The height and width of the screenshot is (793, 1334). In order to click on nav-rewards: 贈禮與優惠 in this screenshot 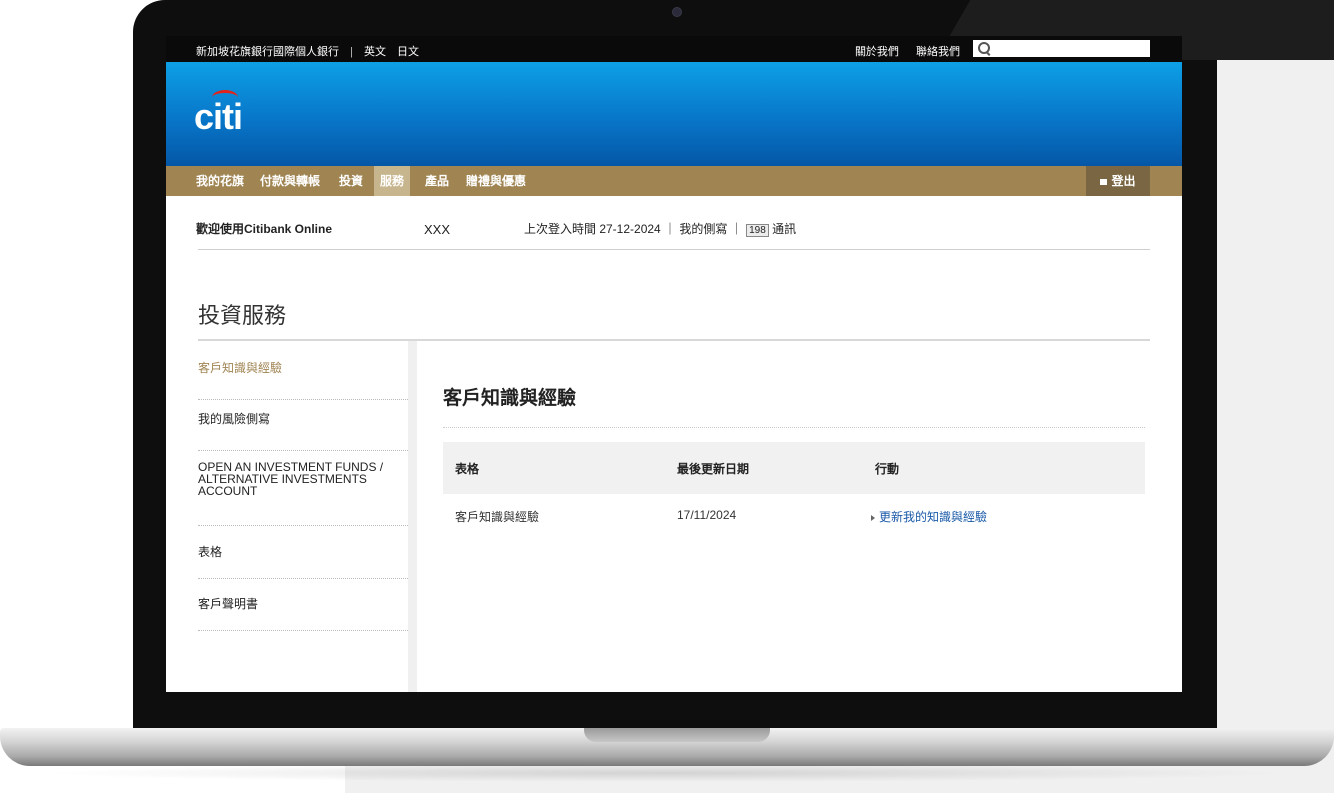, I will do `click(496, 181)`.